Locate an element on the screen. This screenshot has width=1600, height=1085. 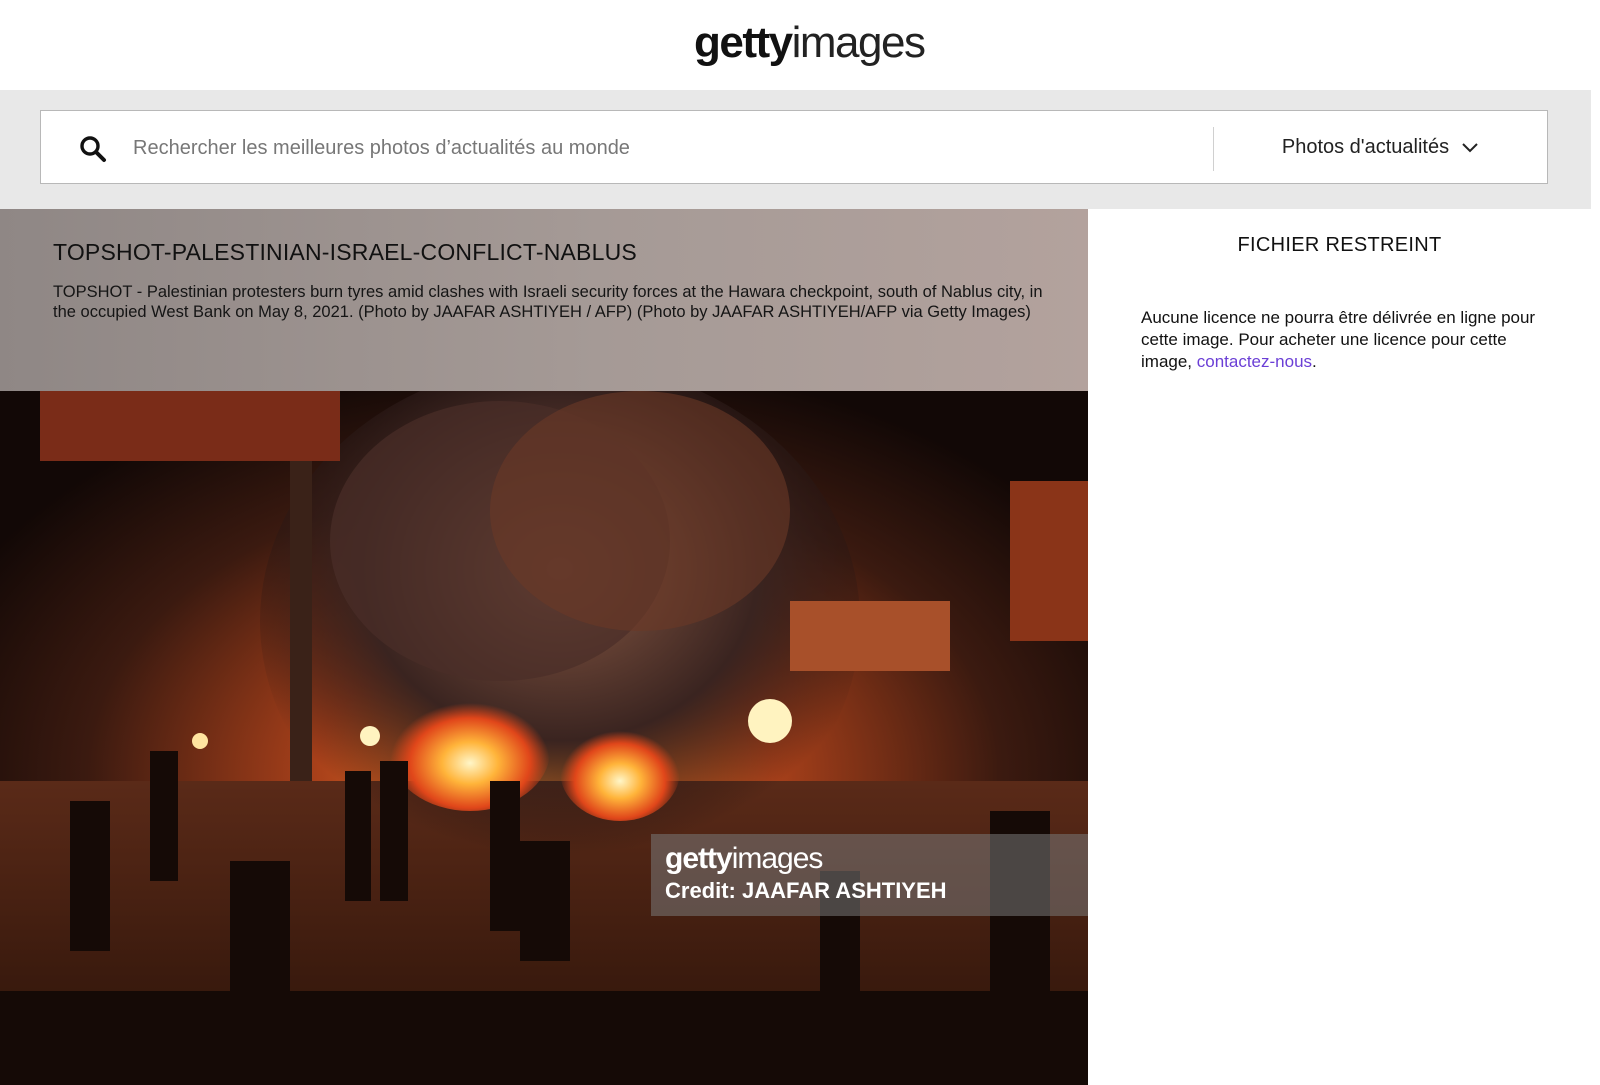
category-dropdown: Photos d'actualités is located at coordinates (1380, 147).